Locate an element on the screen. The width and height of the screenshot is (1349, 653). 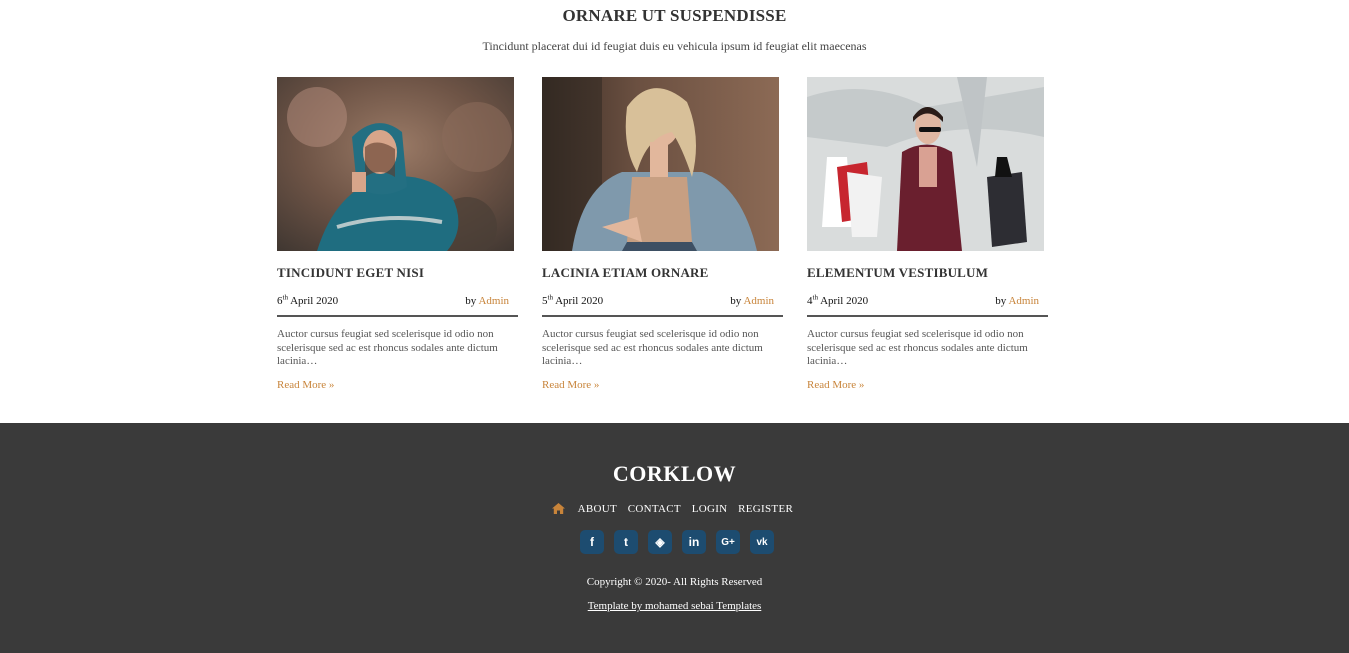
post-date: 5th April 2020 is located at coordinates (573, 300).